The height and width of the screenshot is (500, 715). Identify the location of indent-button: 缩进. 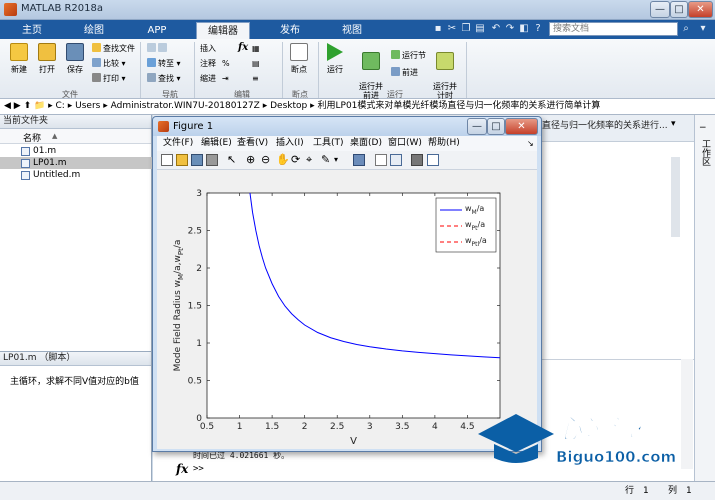
(208, 78).